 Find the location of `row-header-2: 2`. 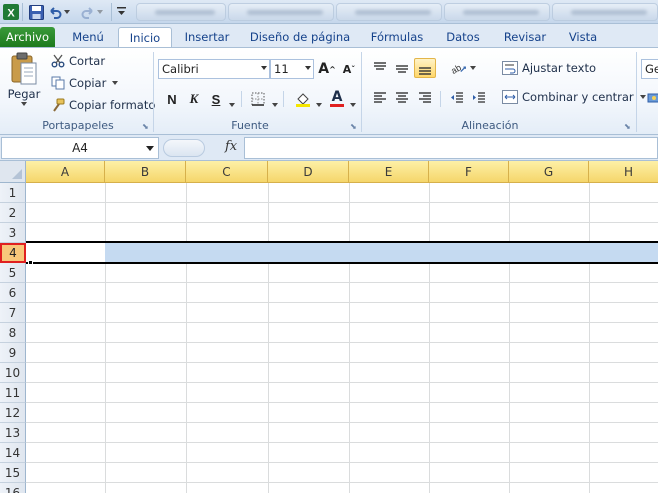

row-header-2: 2 is located at coordinates (13, 213).